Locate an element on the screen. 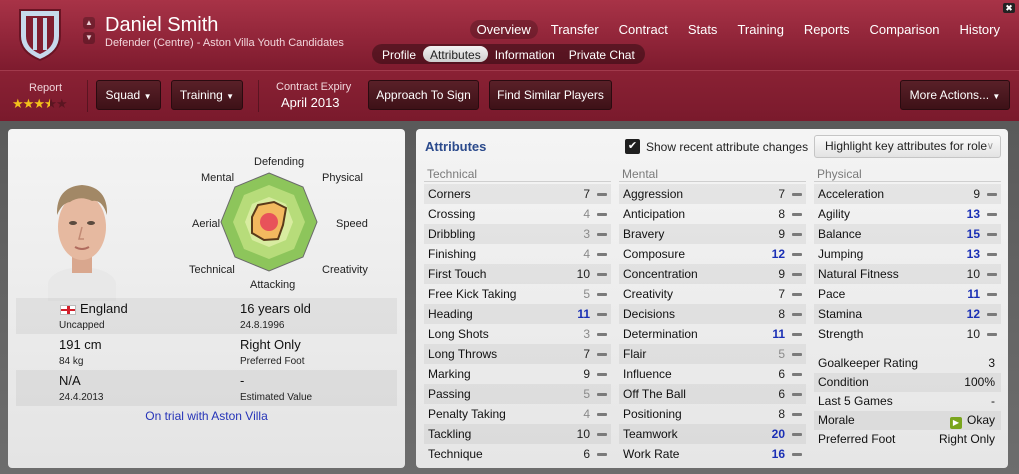  attribute-name: Heading is located at coordinates (450, 314).